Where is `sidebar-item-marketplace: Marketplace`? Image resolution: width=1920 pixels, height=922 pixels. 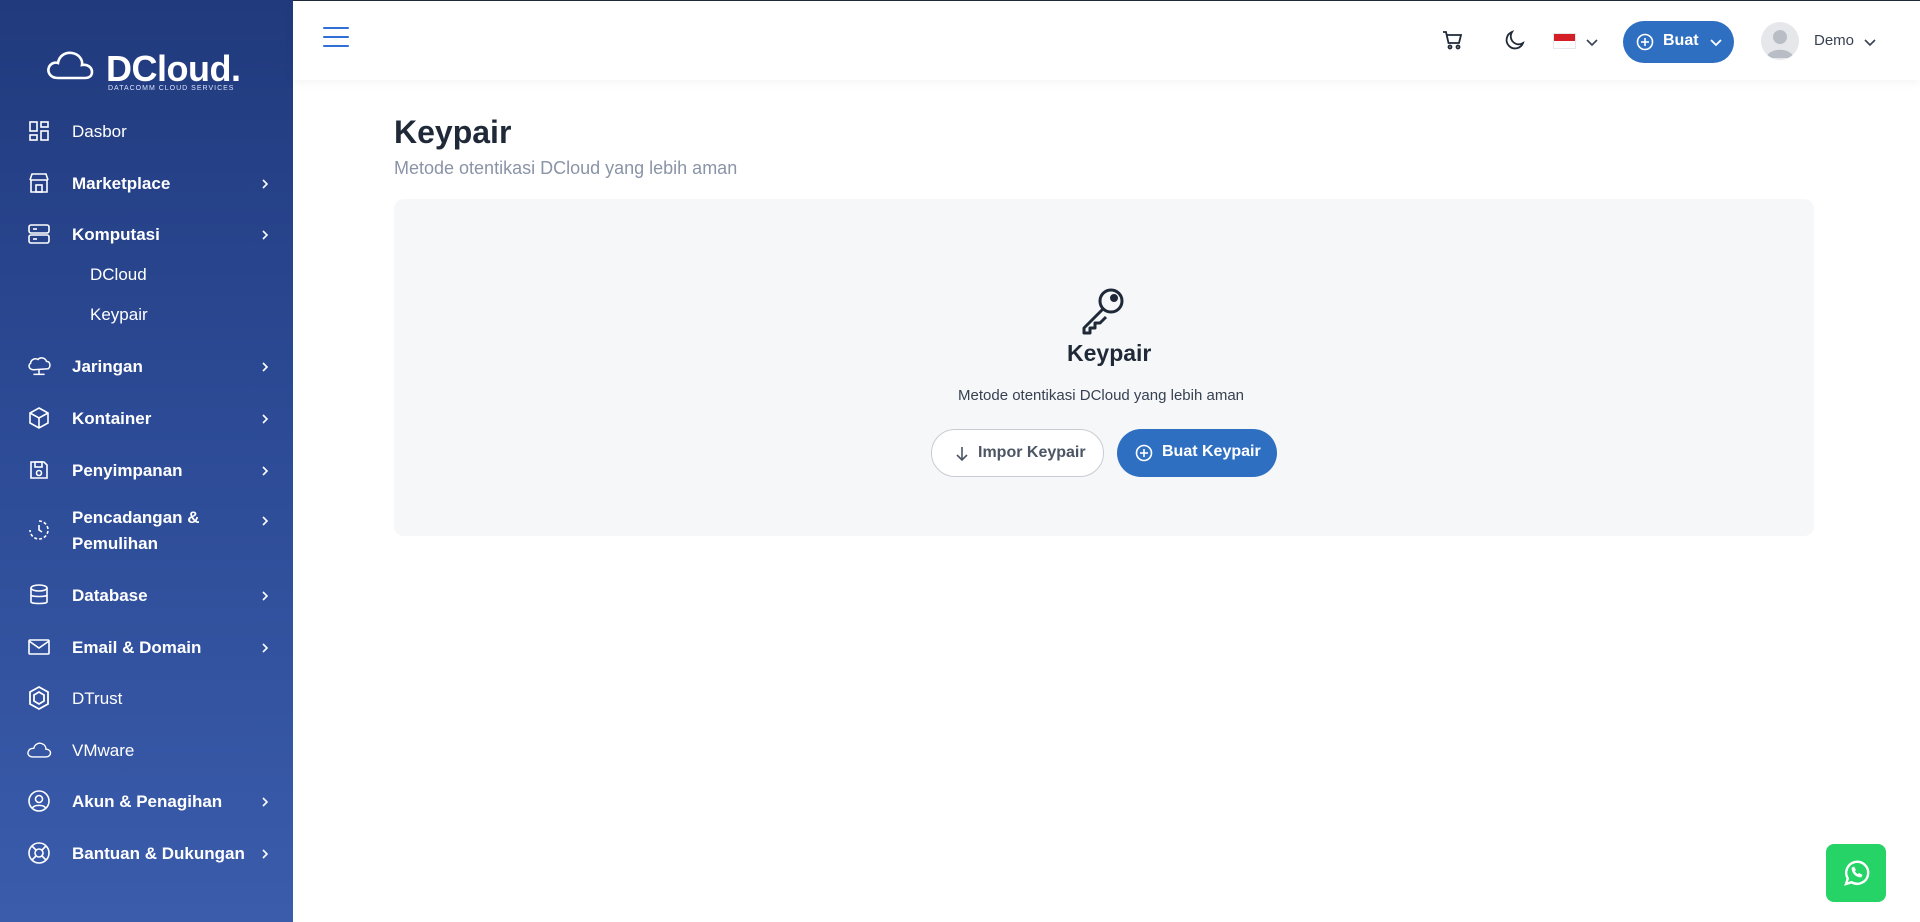
sidebar-item-marketplace: Marketplace is located at coordinates (146, 183).